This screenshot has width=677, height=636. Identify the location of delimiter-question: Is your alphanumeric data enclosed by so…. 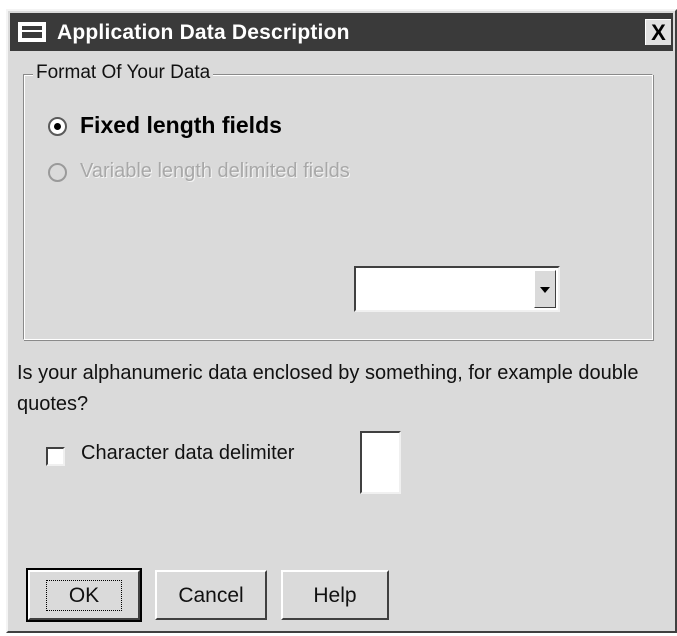
(328, 388).